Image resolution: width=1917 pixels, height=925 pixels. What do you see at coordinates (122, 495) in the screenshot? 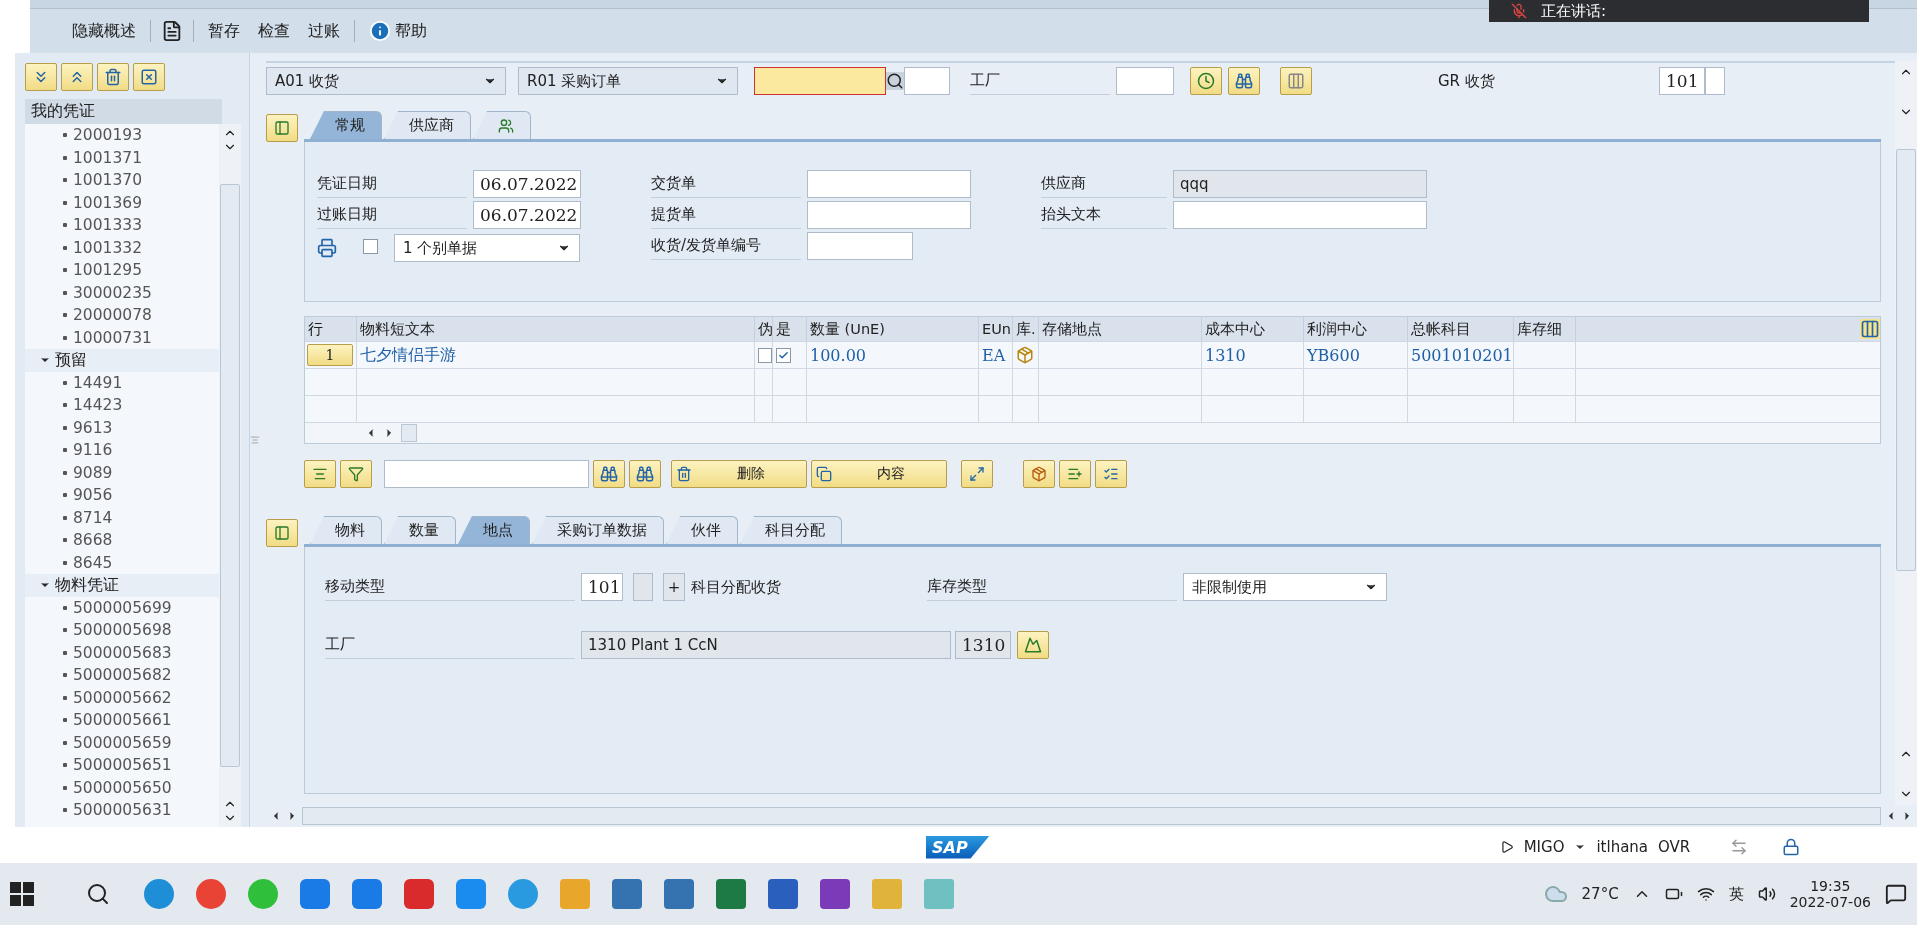
I see `tree-item: 9056` at bounding box center [122, 495].